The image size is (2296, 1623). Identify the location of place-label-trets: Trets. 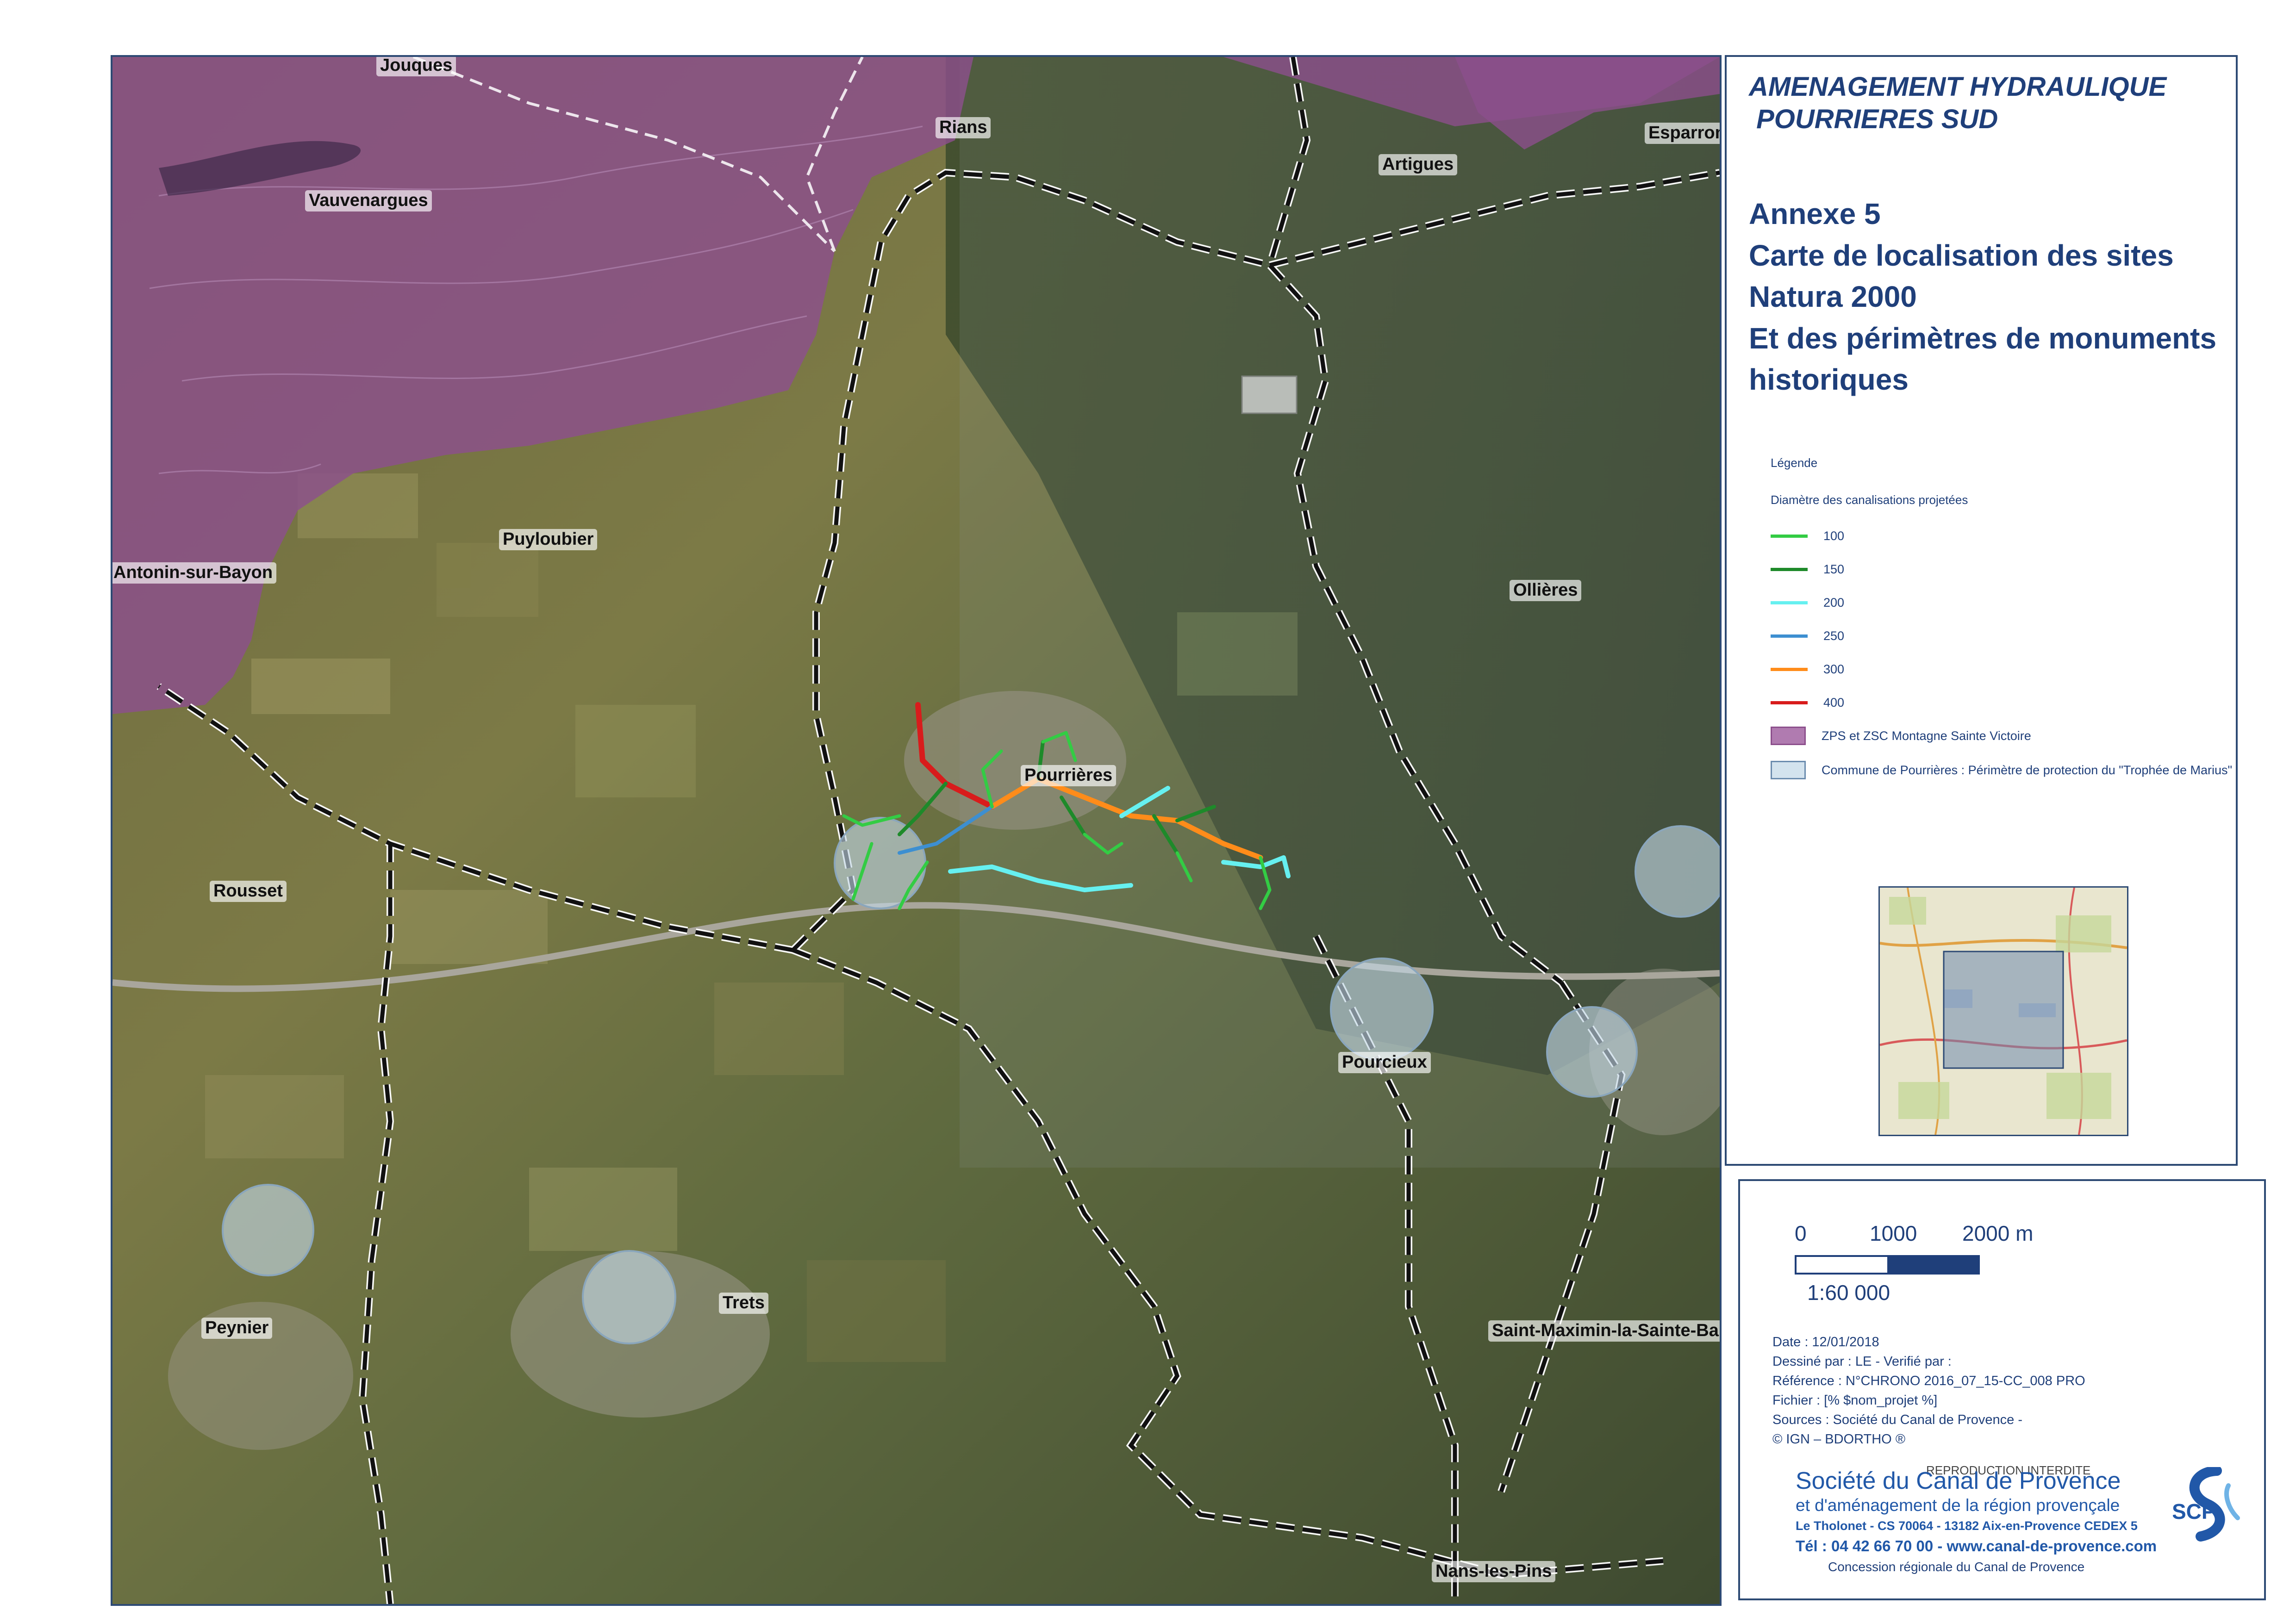
(743, 1303).